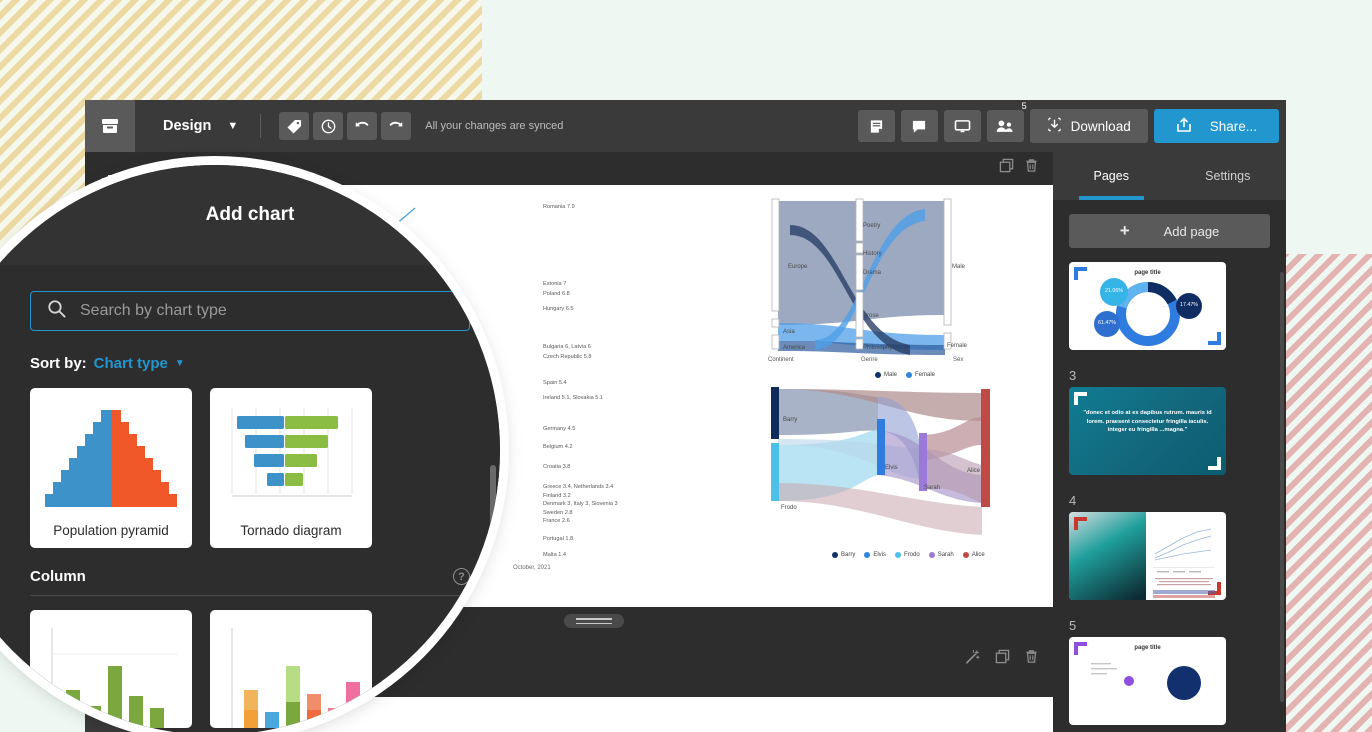 This screenshot has height=732, width=1372. I want to click on canvas-bottom-tools, so click(1002, 659).